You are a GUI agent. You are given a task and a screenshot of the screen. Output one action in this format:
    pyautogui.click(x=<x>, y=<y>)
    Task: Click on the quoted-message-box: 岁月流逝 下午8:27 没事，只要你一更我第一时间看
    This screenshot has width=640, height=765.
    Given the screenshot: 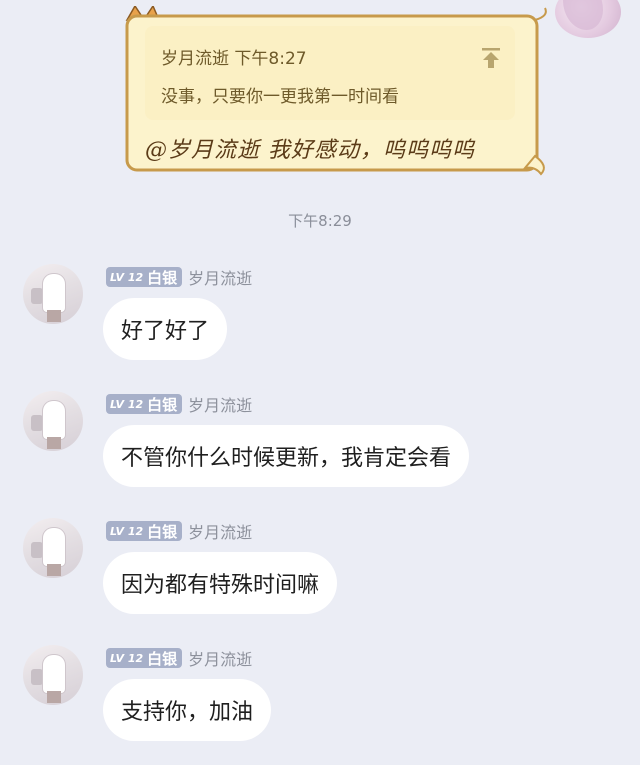 What is the action you would take?
    pyautogui.click(x=330, y=73)
    